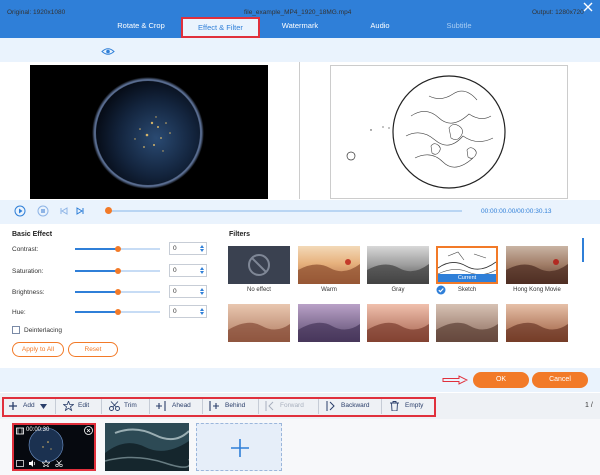 This screenshot has width=600, height=475. What do you see at coordinates (292, 405) in the screenshot?
I see `forward-button: Forward` at bounding box center [292, 405].